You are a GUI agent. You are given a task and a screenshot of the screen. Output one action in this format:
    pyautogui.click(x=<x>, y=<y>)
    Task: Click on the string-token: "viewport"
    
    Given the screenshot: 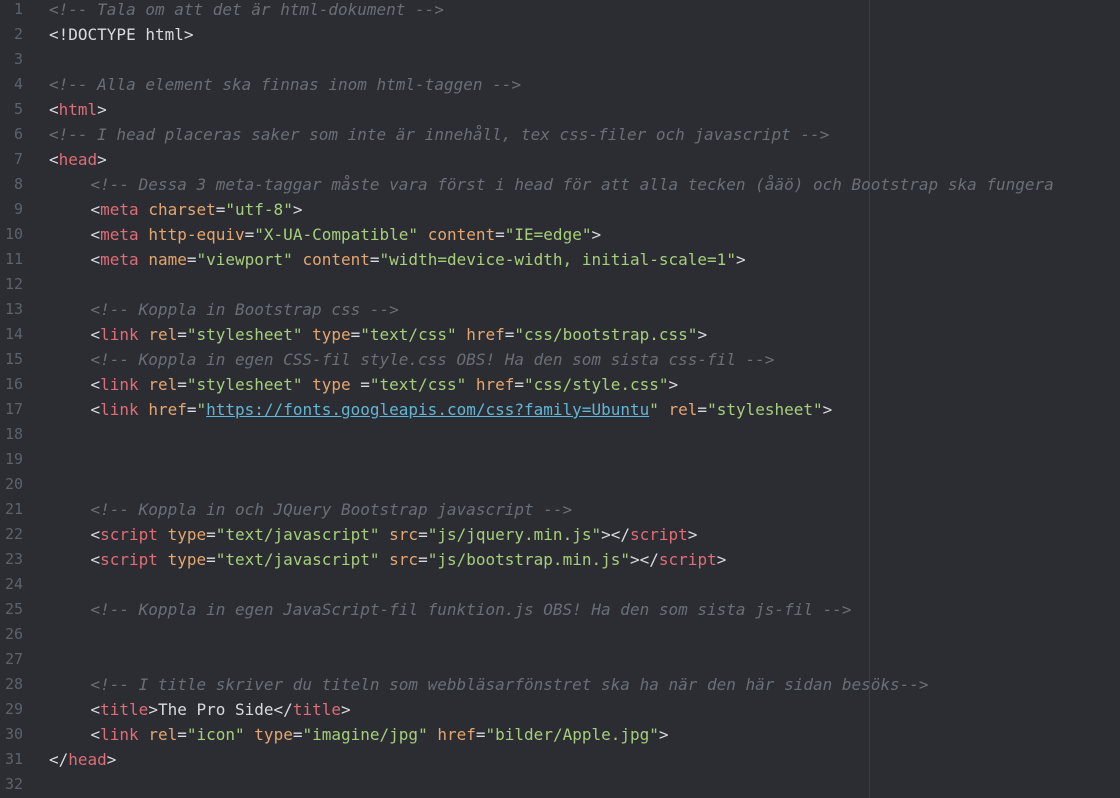 What is the action you would take?
    pyautogui.click(x=244, y=259)
    